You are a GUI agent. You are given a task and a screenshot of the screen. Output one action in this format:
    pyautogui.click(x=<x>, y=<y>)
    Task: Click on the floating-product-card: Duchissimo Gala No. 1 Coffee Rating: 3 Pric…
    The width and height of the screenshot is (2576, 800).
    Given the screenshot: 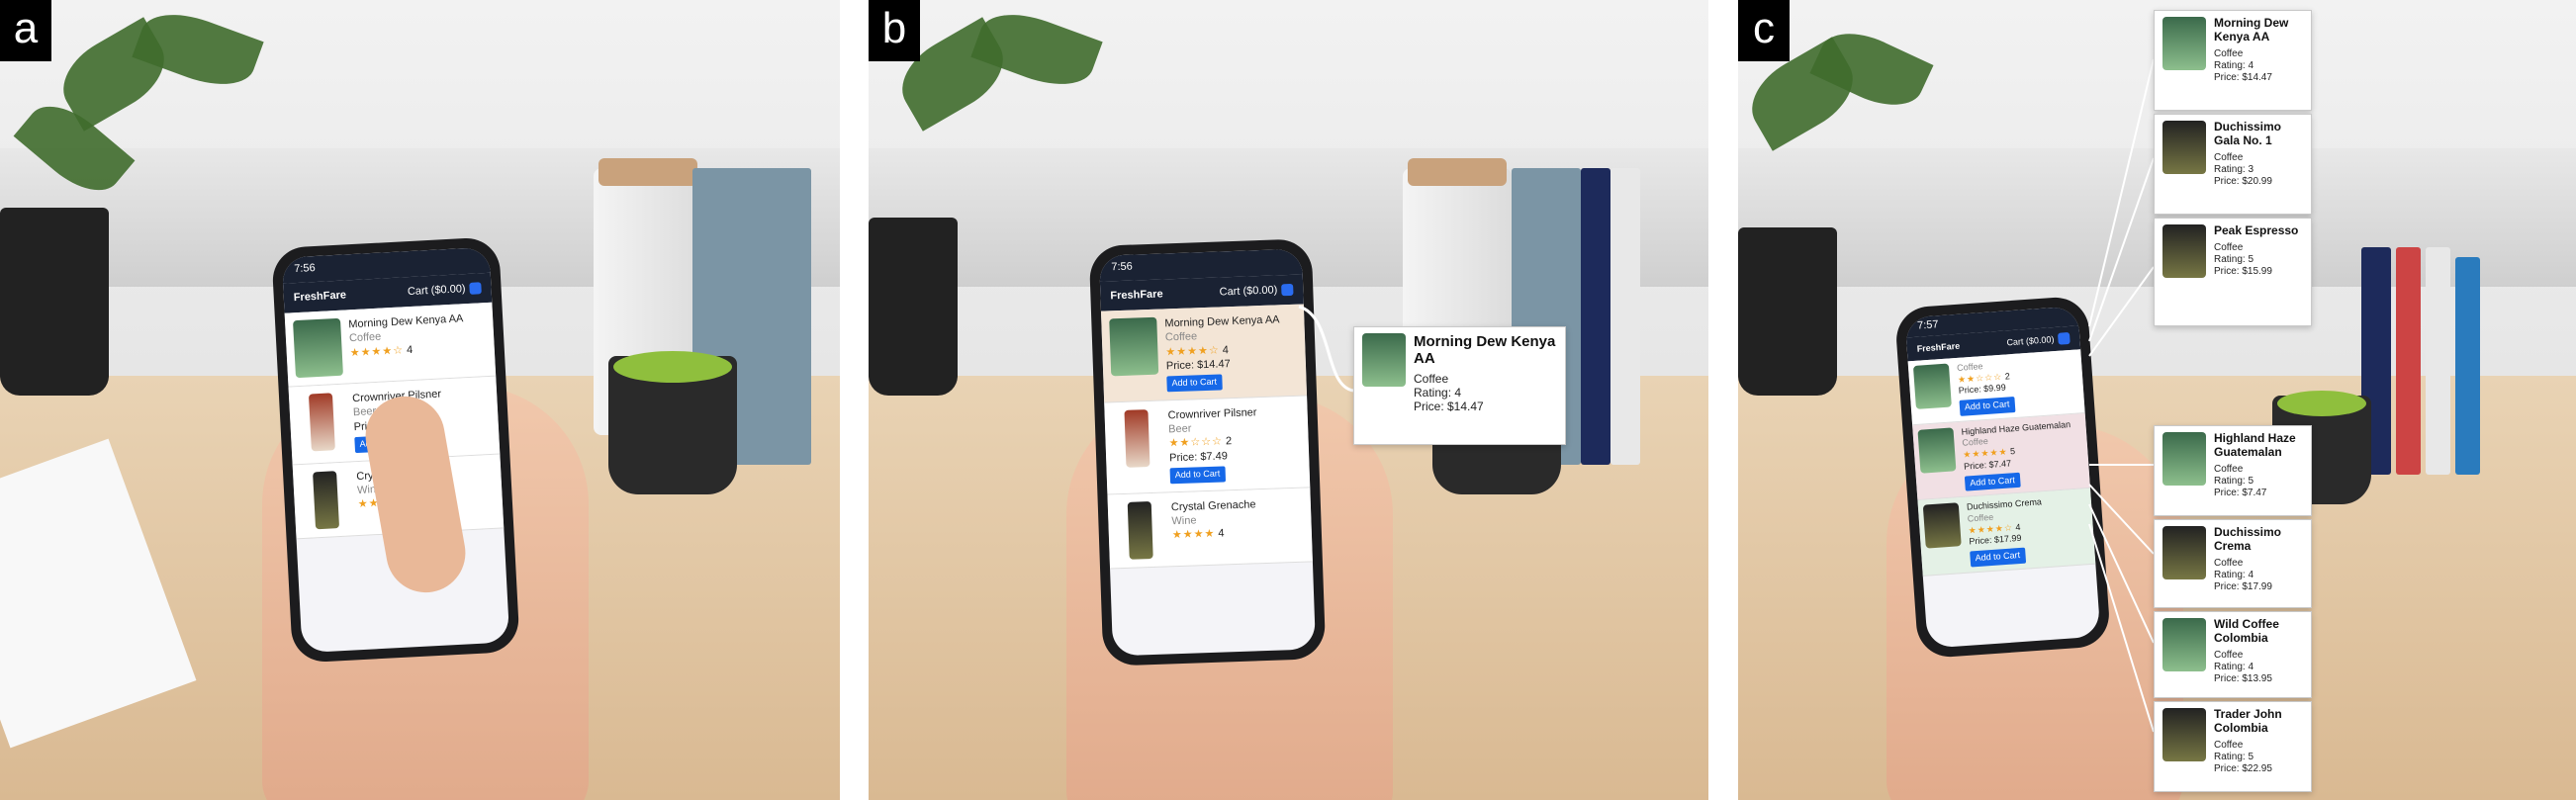 What is the action you would take?
    pyautogui.click(x=2233, y=164)
    